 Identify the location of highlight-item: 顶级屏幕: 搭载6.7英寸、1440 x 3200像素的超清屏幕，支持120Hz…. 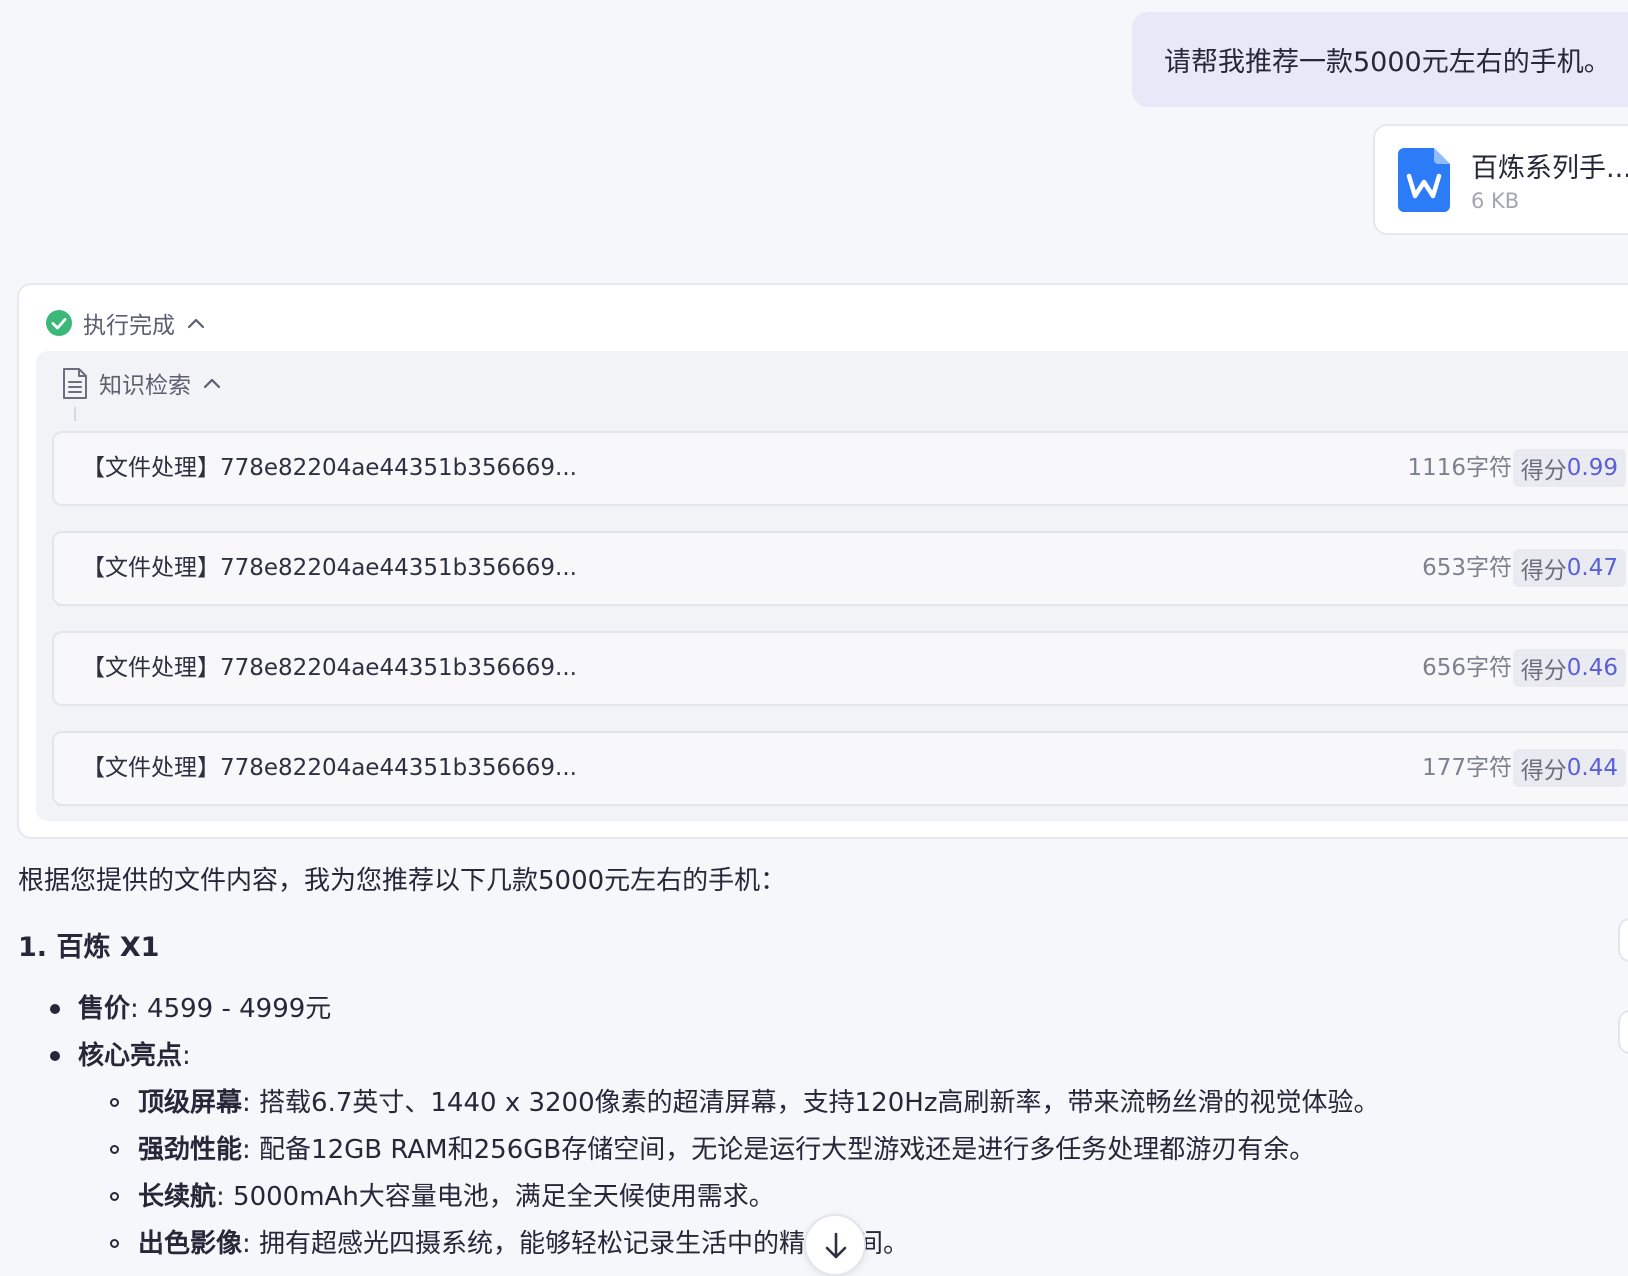
(758, 1100).